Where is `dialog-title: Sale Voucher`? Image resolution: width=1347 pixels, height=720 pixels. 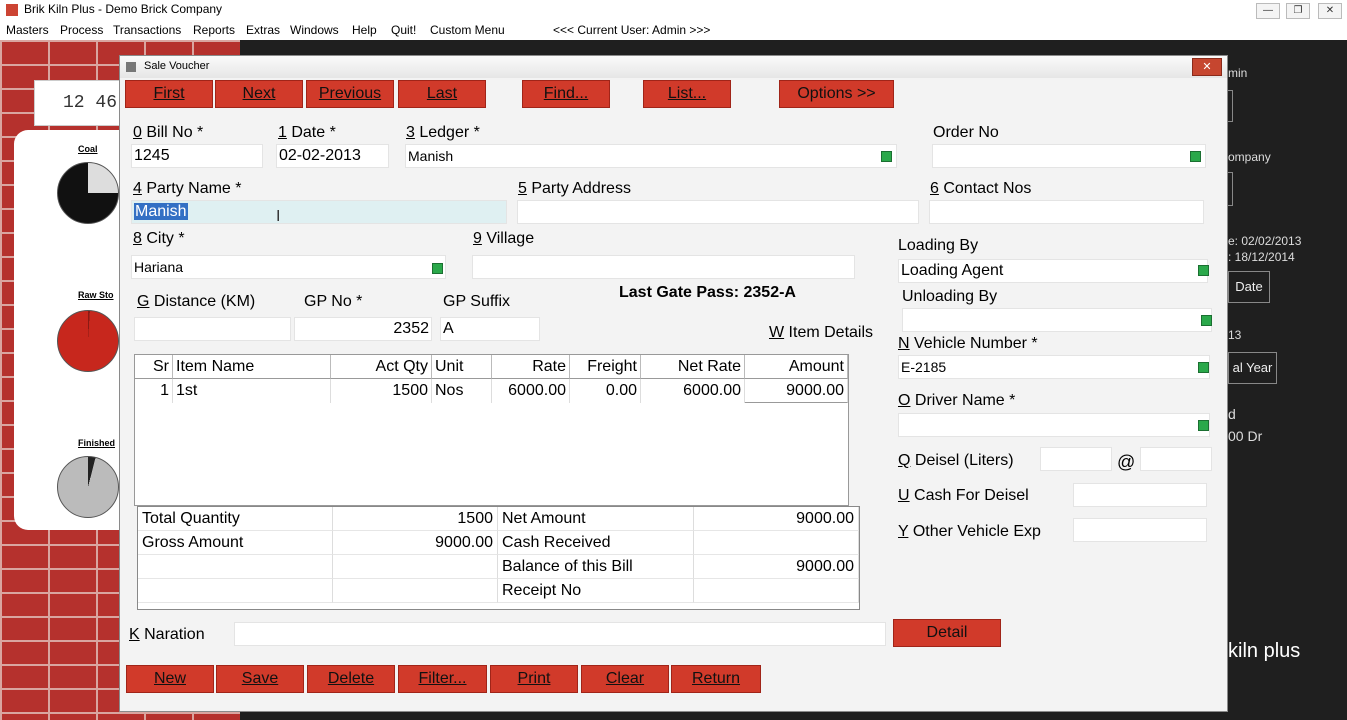
dialog-title: Sale Voucher is located at coordinates (177, 66).